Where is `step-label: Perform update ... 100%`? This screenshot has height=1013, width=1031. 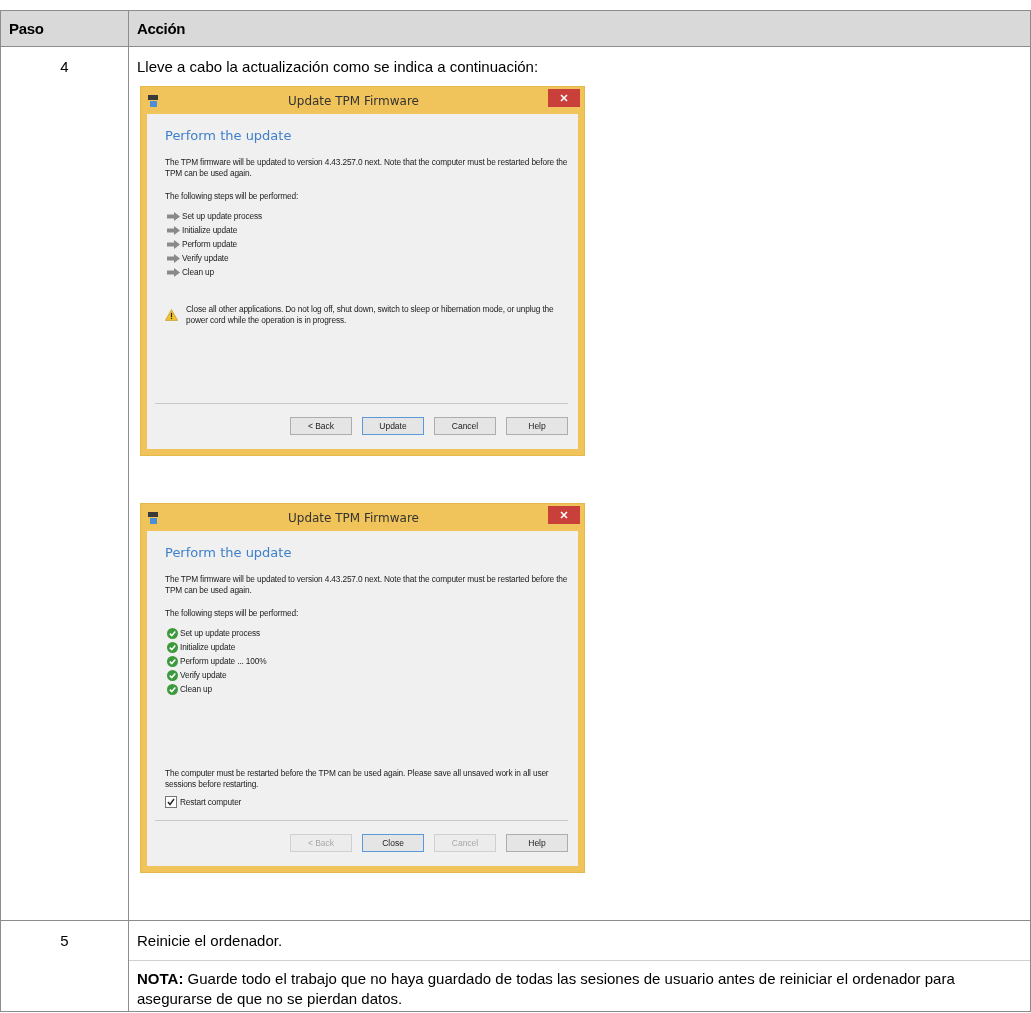
step-label: Perform update ... 100% is located at coordinates (223, 661).